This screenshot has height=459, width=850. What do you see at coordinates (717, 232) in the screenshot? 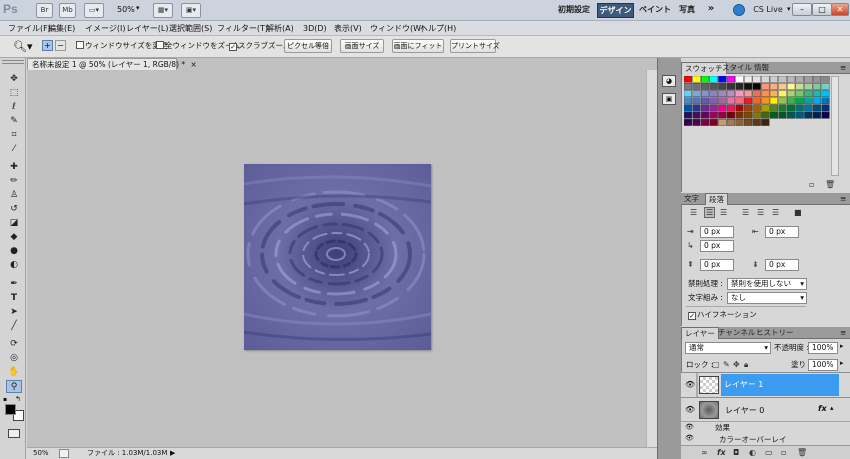
I see `indent-left-field: 0 px` at bounding box center [717, 232].